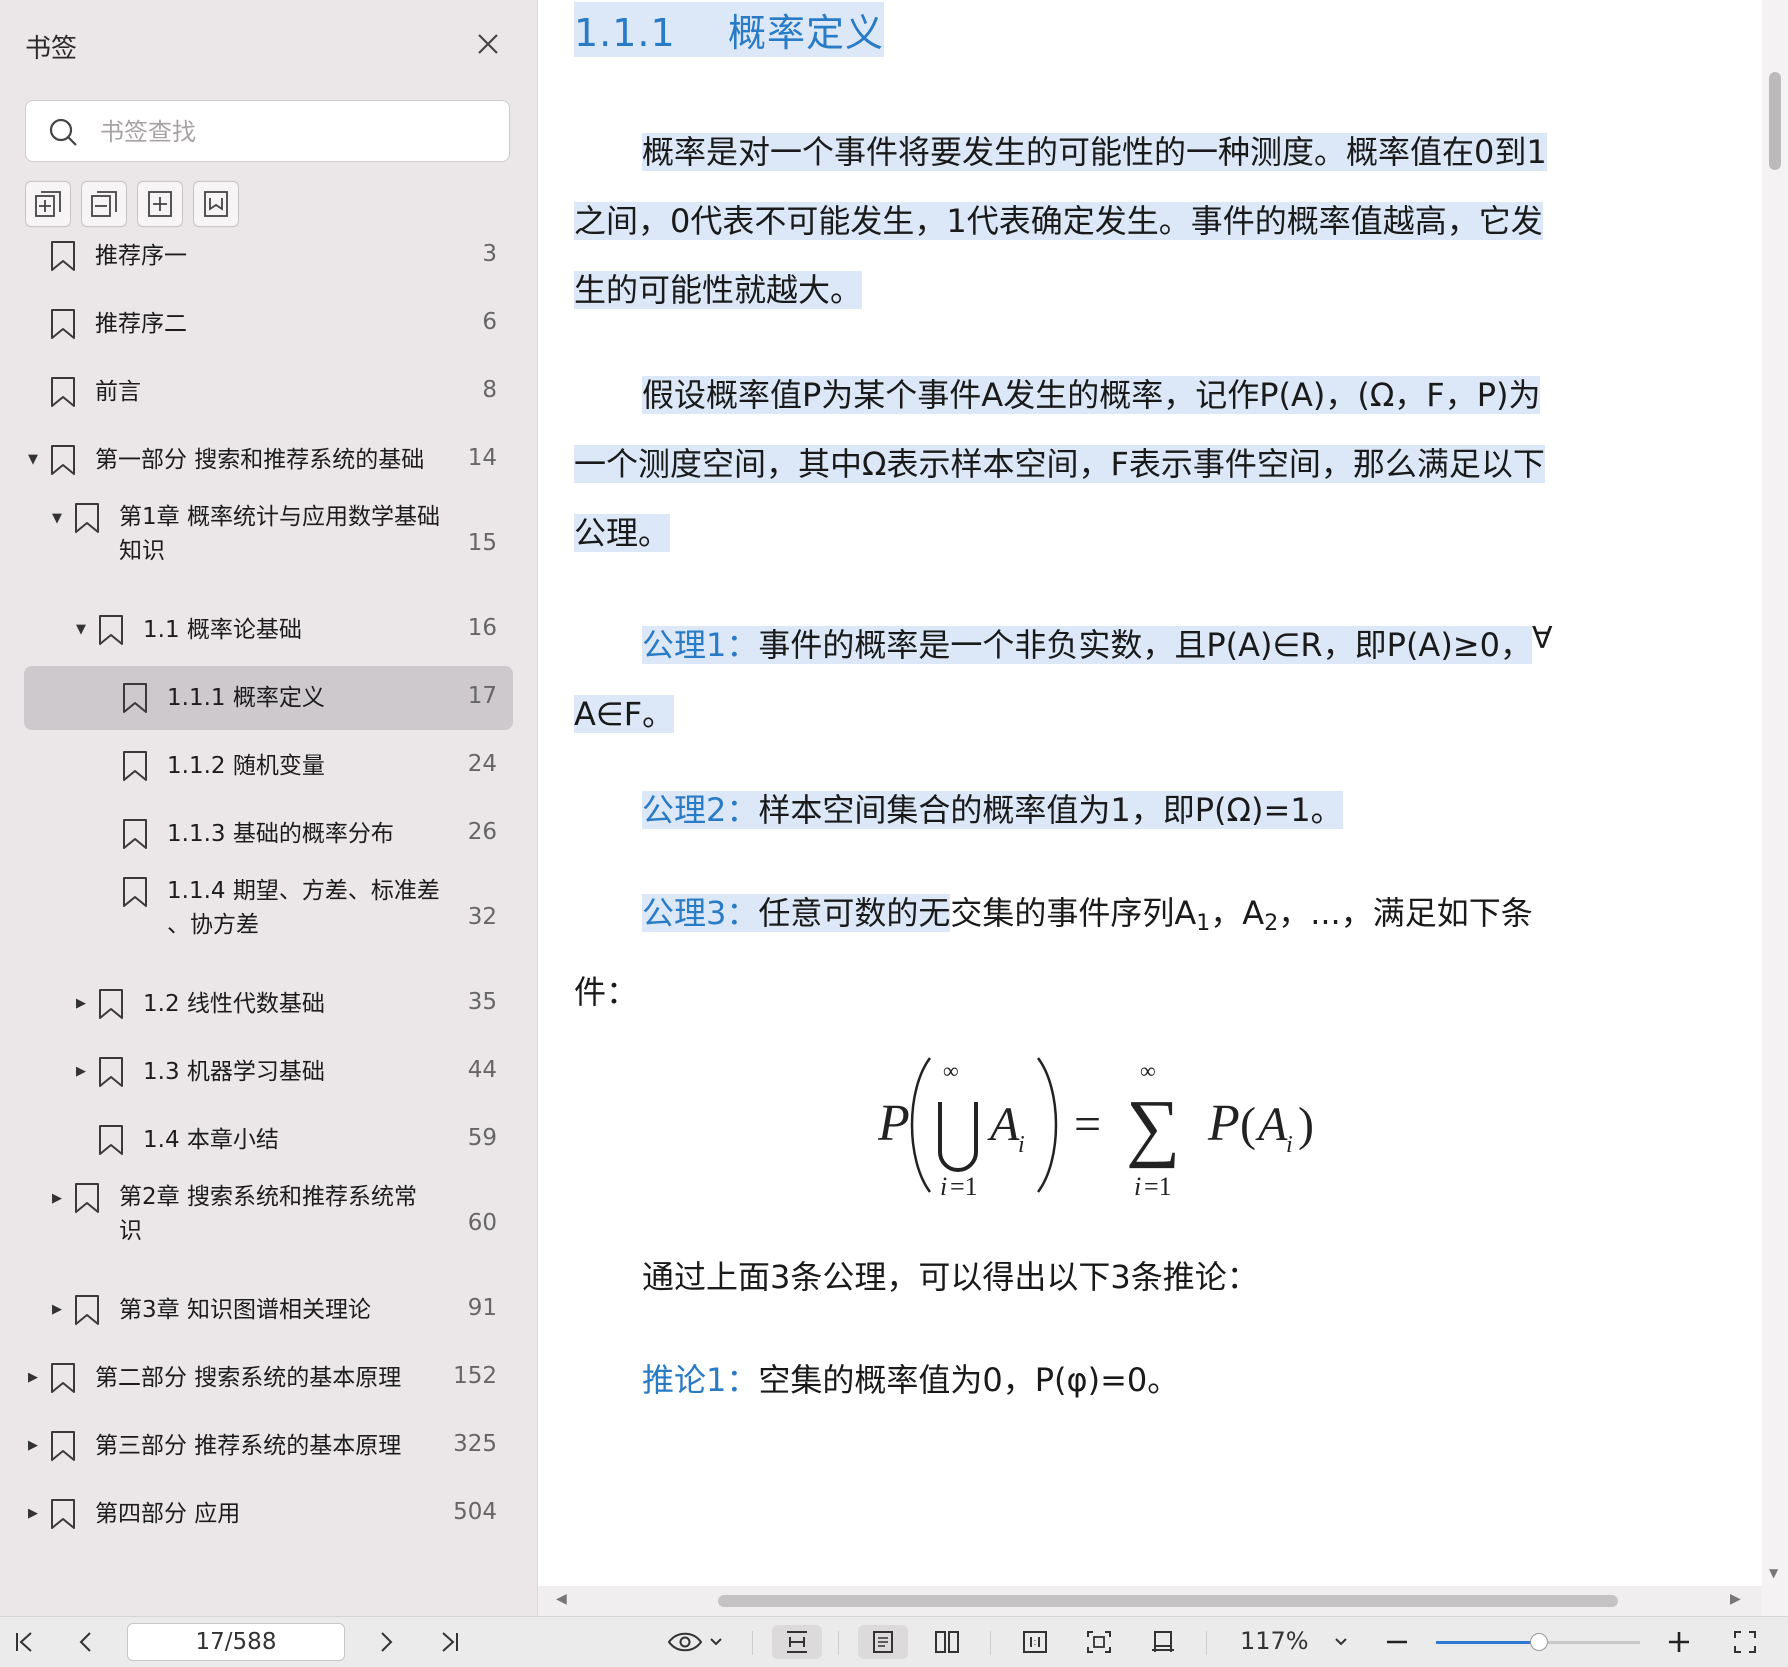 This screenshot has width=1788, height=1667. Describe the element at coordinates (132, 204) in the screenshot. I see `bookmark-tools` at that location.